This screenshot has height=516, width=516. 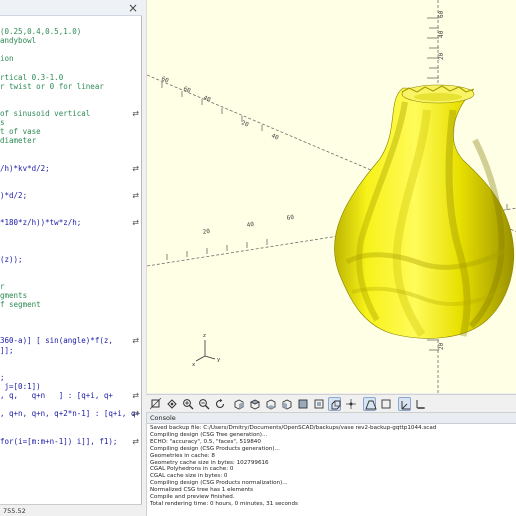 I want to click on code-line: , q+n, q+n, q+2*n-1] : [q+i, q+ ⇄, so click(x=71, y=413).